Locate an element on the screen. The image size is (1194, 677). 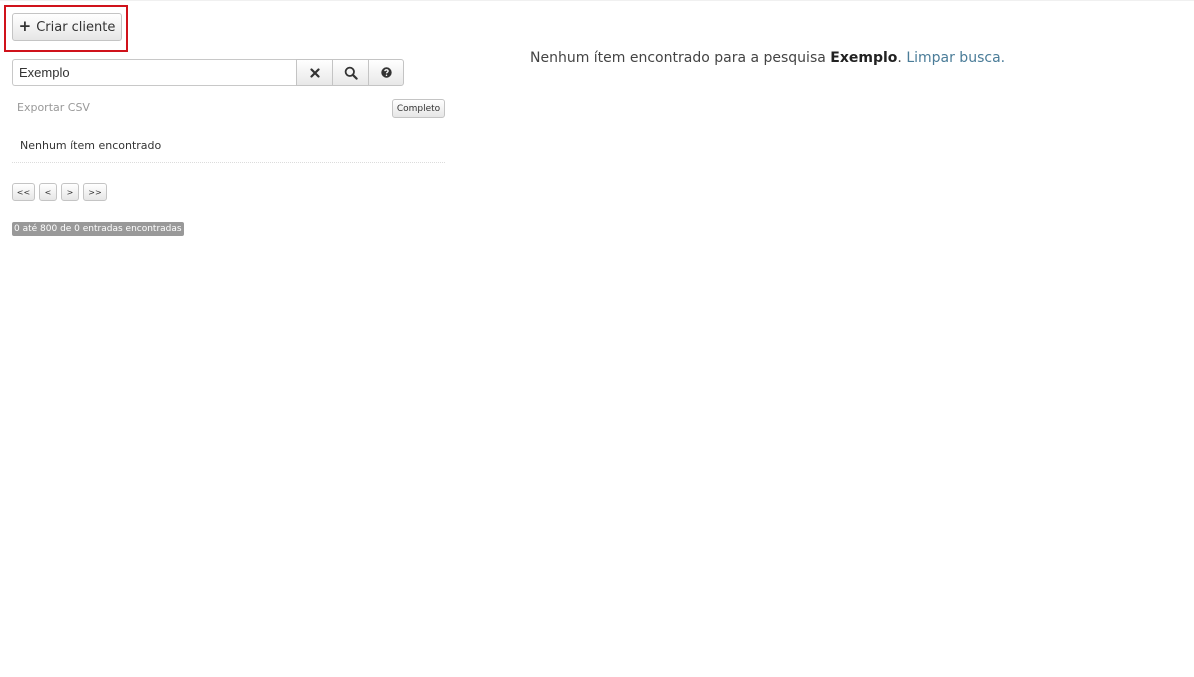
list-item: Nenhum ítem encontrado is located at coordinates (228, 150).